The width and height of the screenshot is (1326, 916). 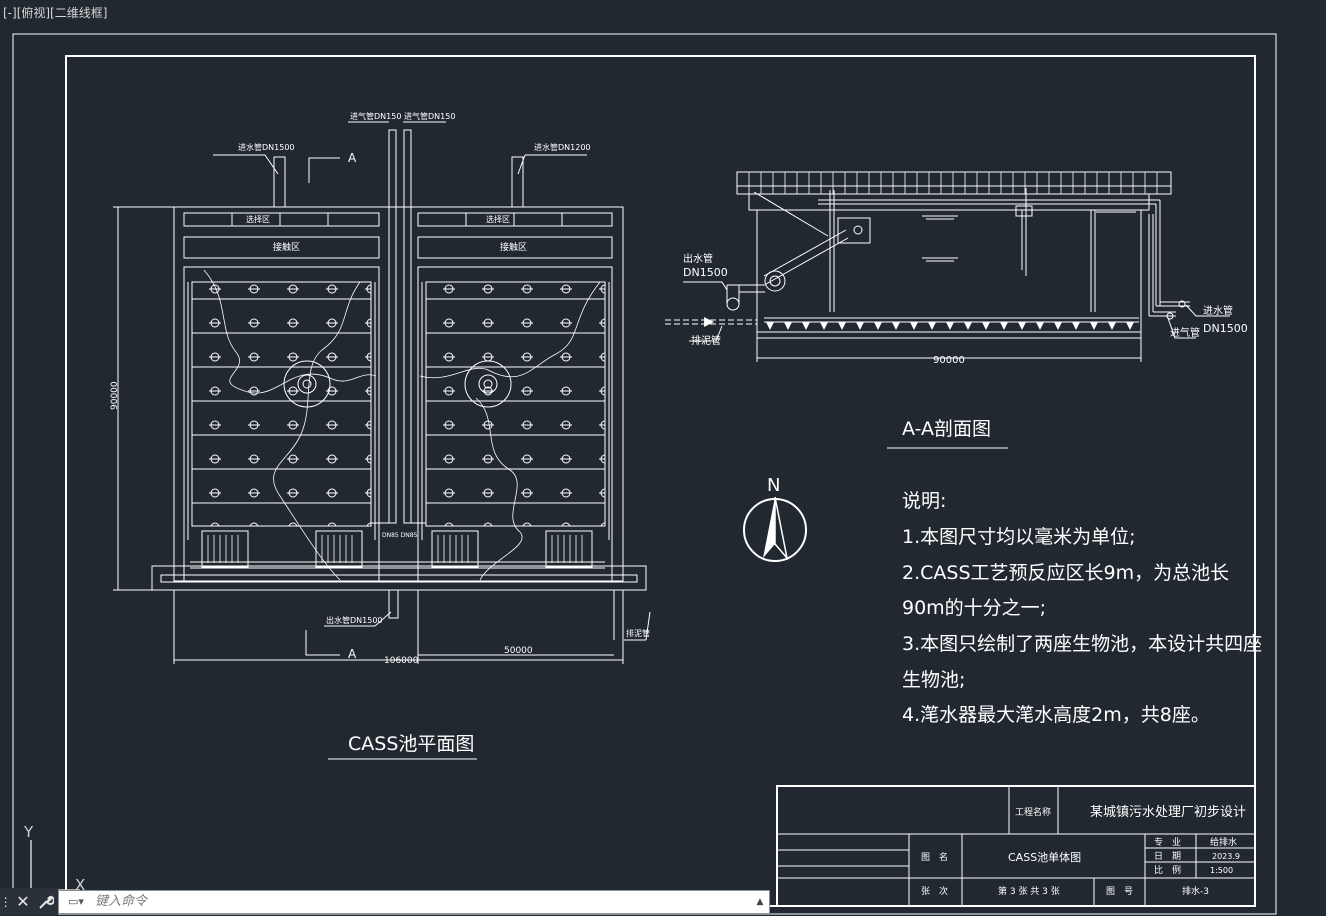 I want to click on section-inlet-label: 进水管, so click(x=1218, y=310).